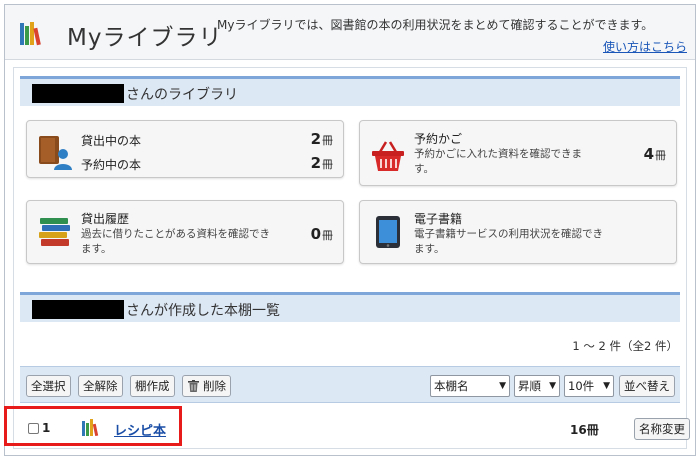 Image resolution: width=700 pixels, height=458 pixels. What do you see at coordinates (185, 149) in the screenshot?
I see `loans-card: 貸出中の本 2冊 予約中の本 2冊` at bounding box center [185, 149].